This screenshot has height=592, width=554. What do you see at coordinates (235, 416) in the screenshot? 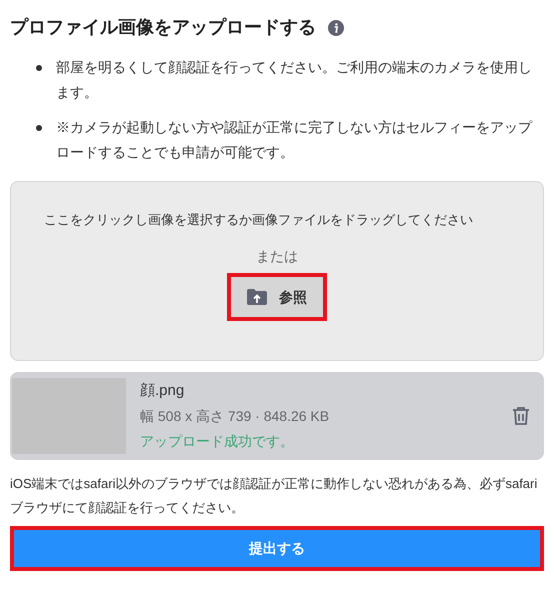
I see `file-details: 幅 508 x 高さ 739 · 848.26 KB` at bounding box center [235, 416].